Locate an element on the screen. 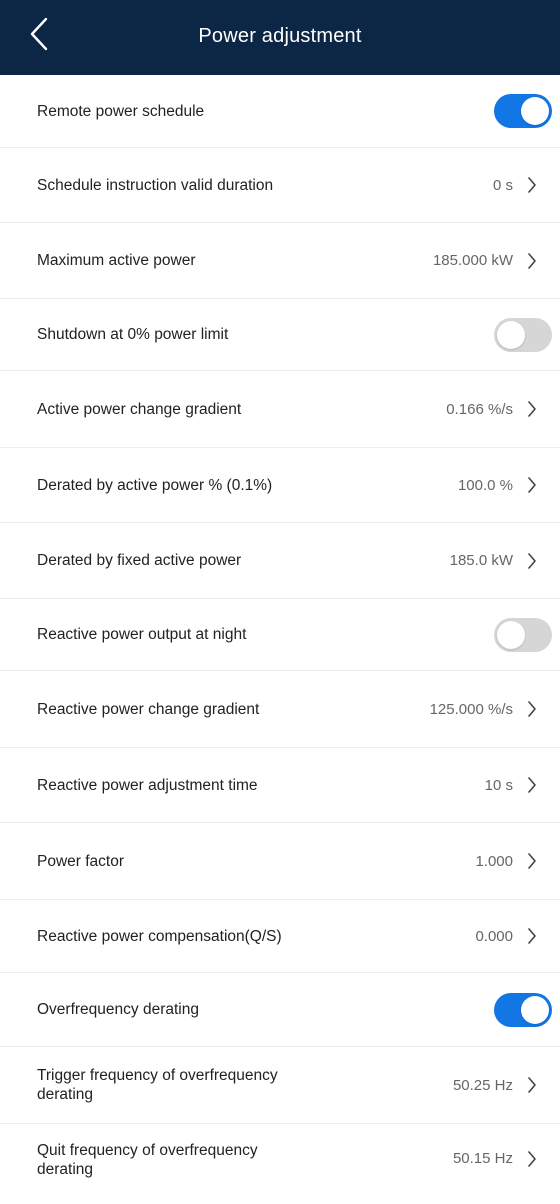 This screenshot has width=560, height=1204. setting-label: Derated by active power % (0.1%) is located at coordinates (155, 485).